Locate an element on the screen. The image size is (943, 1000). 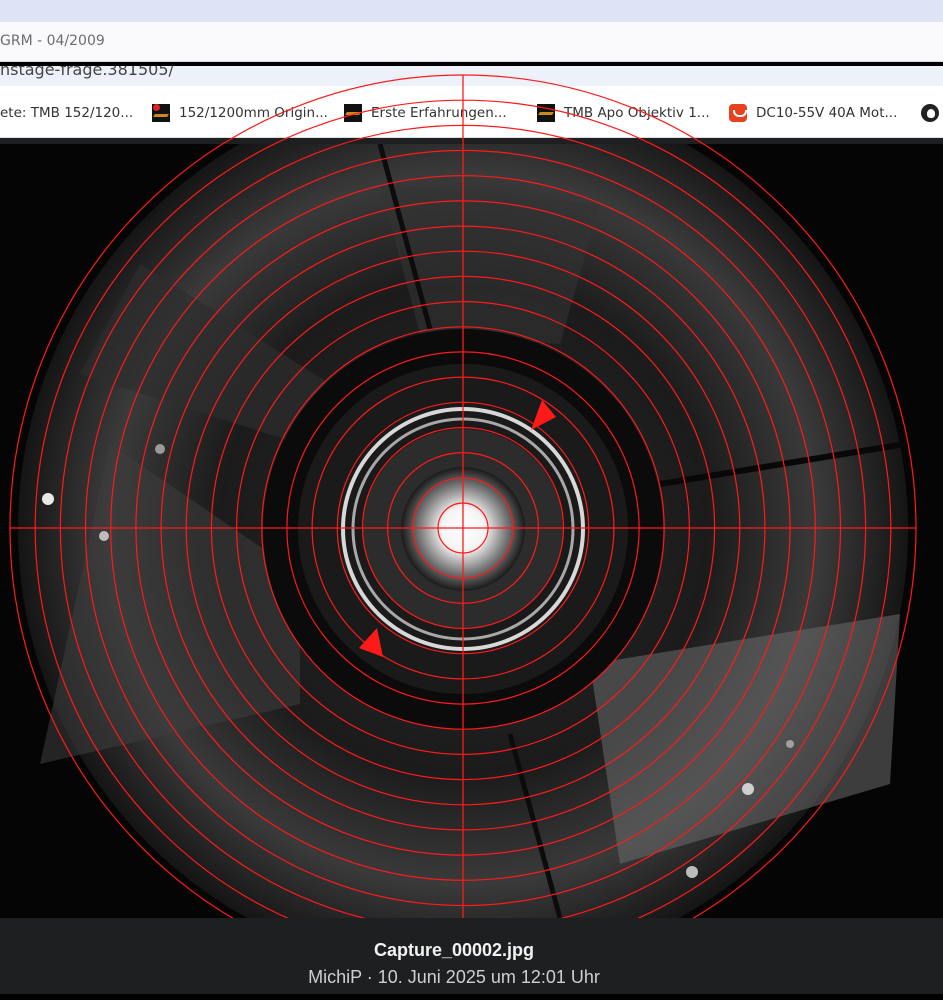
bookmark-item-github is located at coordinates (932, 113).